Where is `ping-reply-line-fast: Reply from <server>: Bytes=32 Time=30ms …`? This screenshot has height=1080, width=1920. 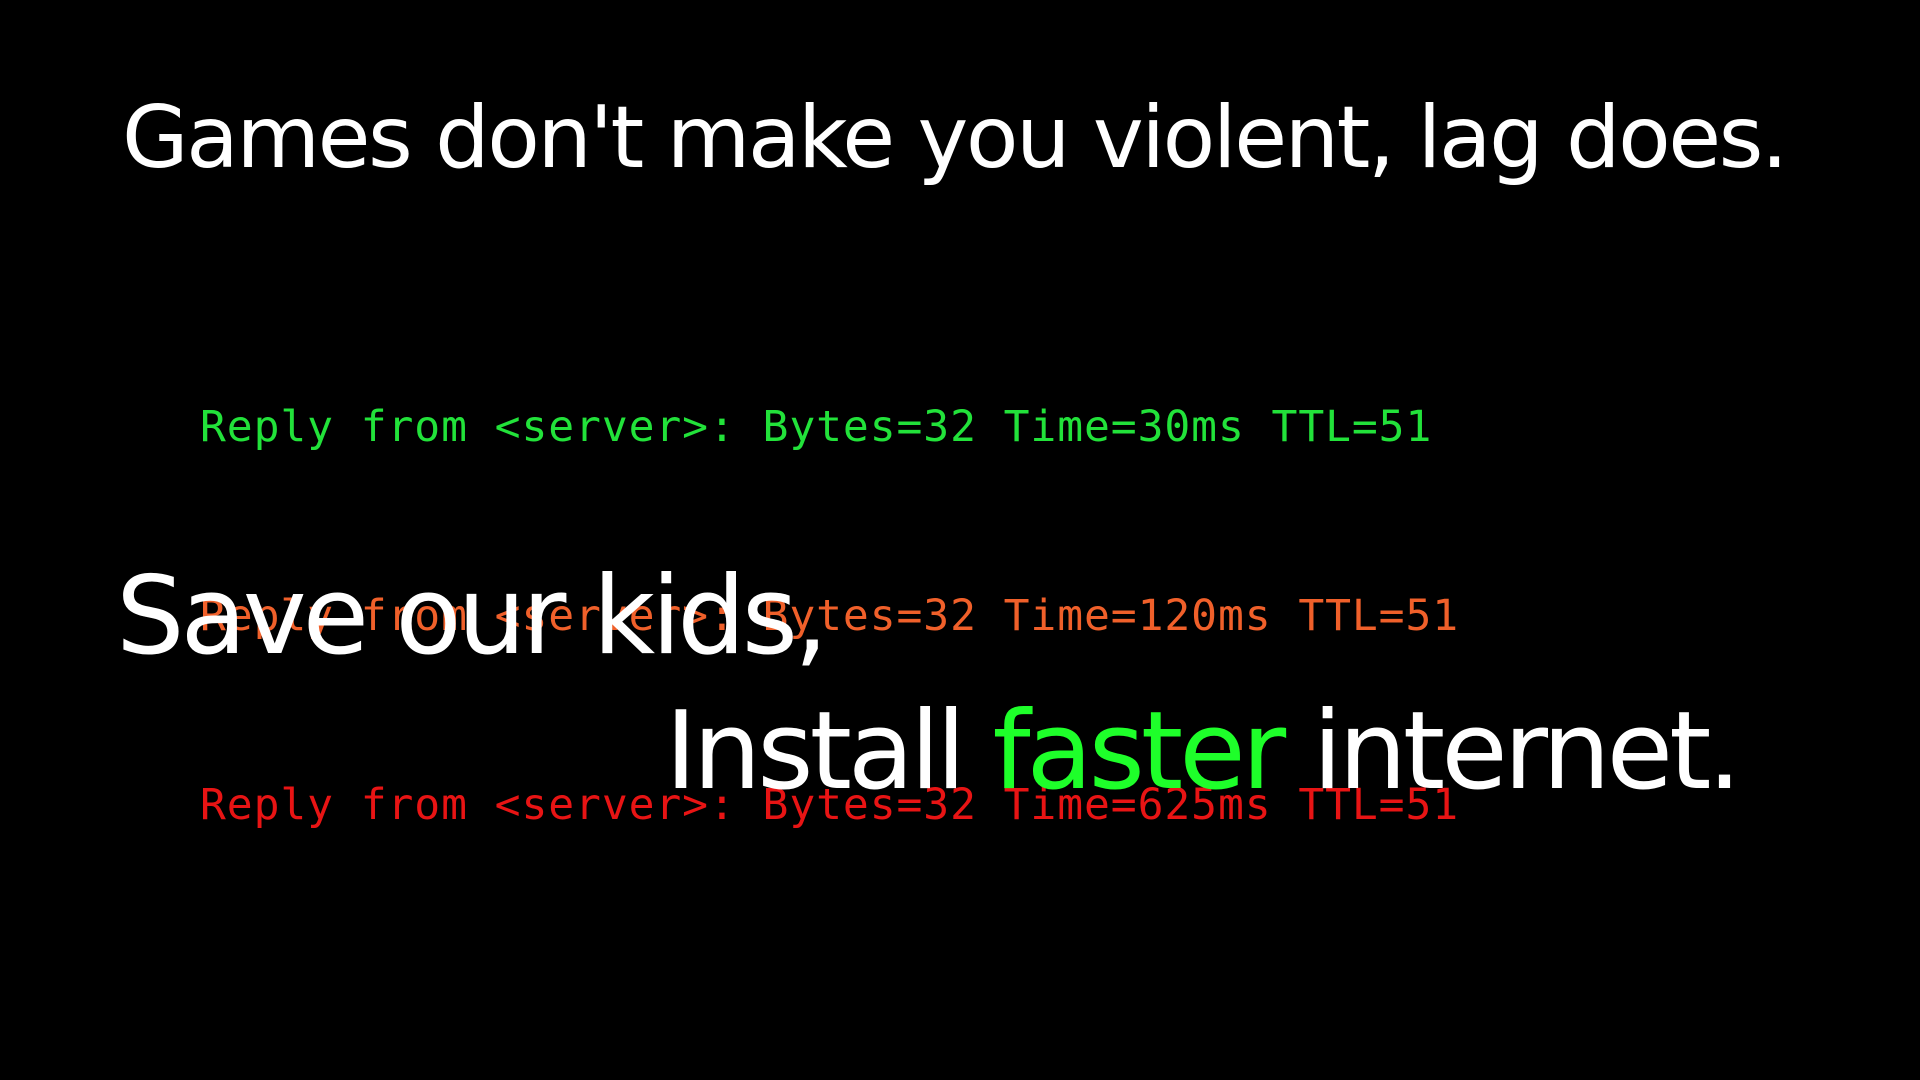
ping-reply-line-fast: Reply from <server>: Bytes=32 Time=30ms … is located at coordinates (816, 427).